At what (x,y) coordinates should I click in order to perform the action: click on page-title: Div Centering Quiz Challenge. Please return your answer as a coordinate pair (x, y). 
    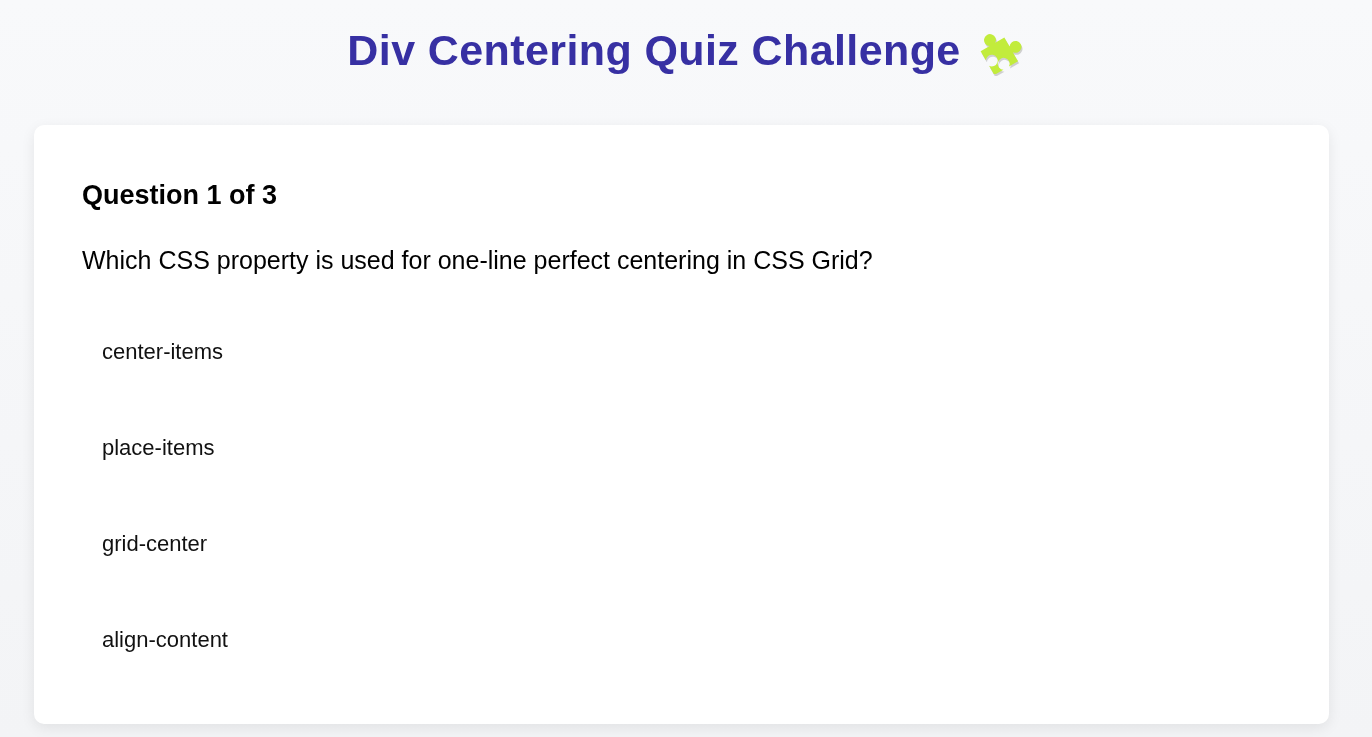
    Looking at the image, I should click on (654, 50).